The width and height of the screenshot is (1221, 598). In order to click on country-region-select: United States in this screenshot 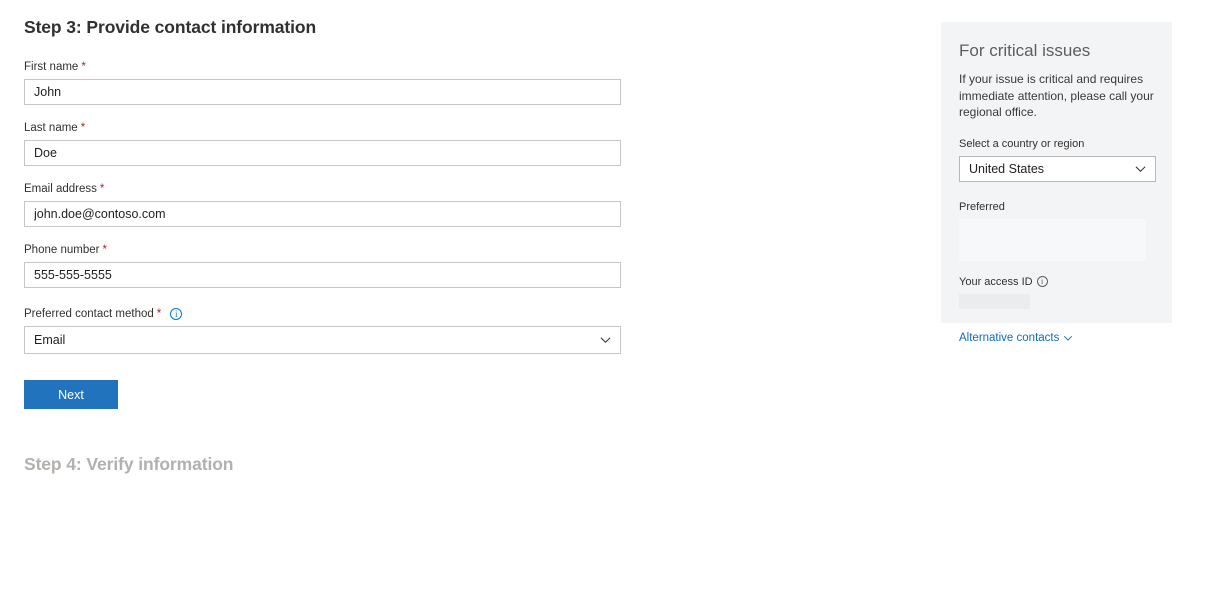, I will do `click(1057, 168)`.